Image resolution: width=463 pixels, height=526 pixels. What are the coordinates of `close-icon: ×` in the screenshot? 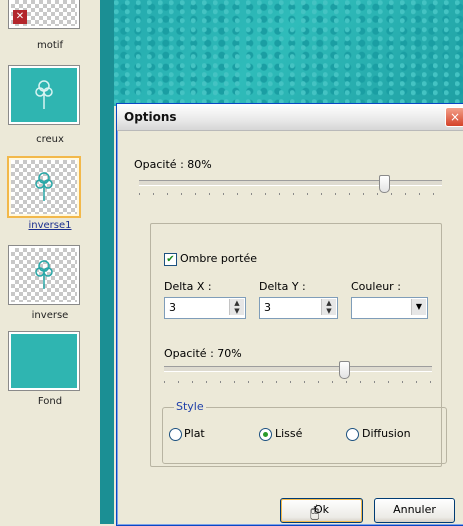 It's located at (454, 117).